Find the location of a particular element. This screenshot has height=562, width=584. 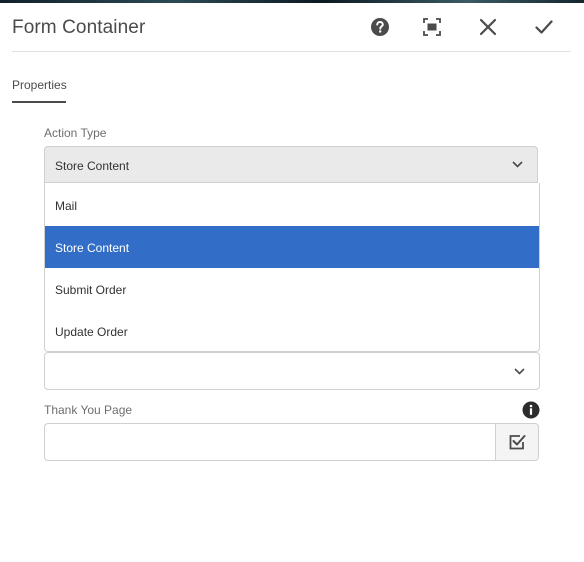

header-divider is located at coordinates (291, 51).